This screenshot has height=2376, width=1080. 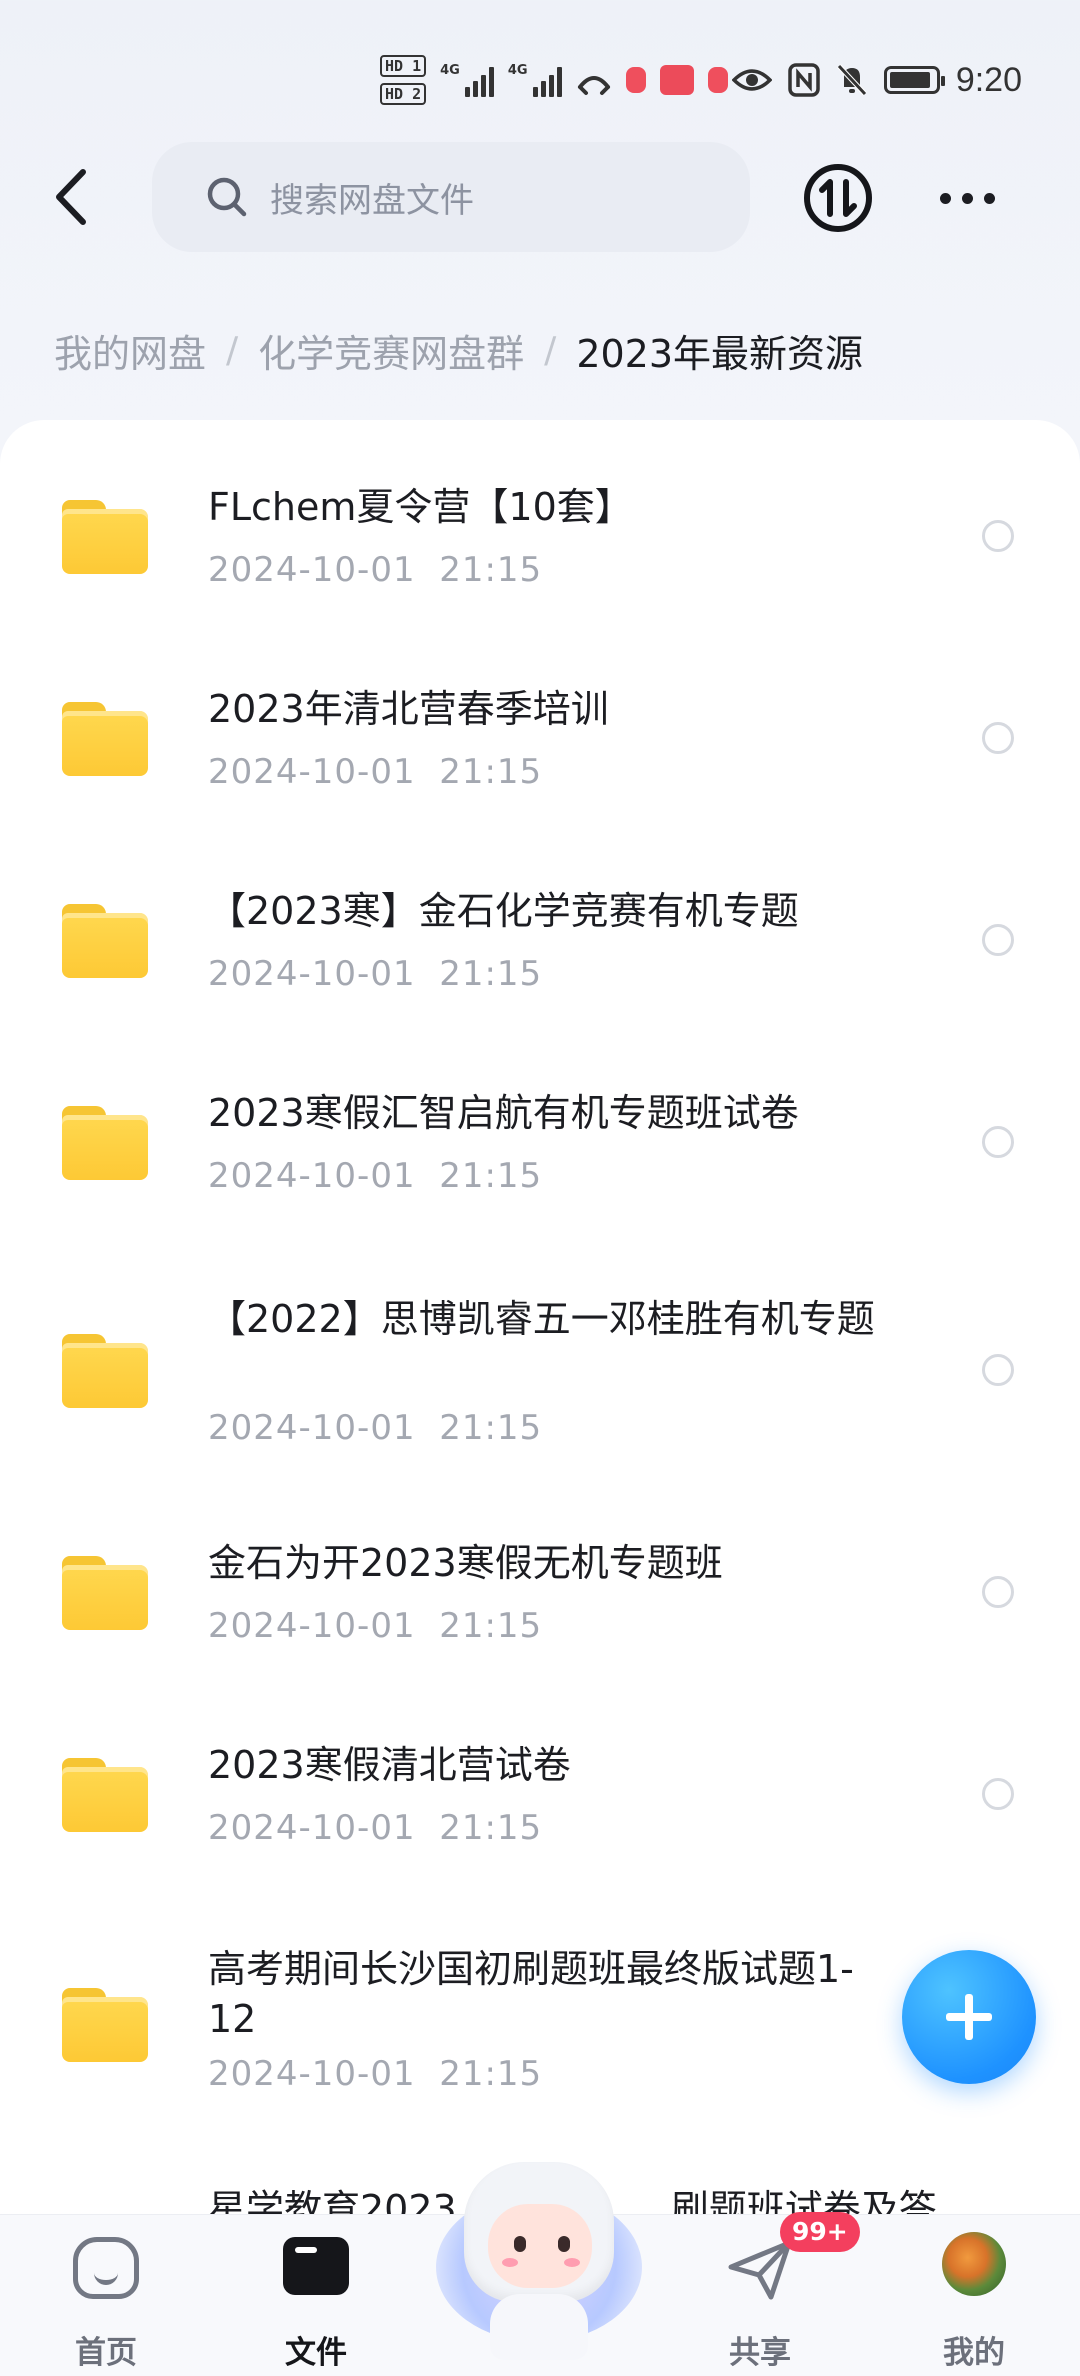 What do you see at coordinates (106, 2353) in the screenshot?
I see `nav-label-home: 首页` at bounding box center [106, 2353].